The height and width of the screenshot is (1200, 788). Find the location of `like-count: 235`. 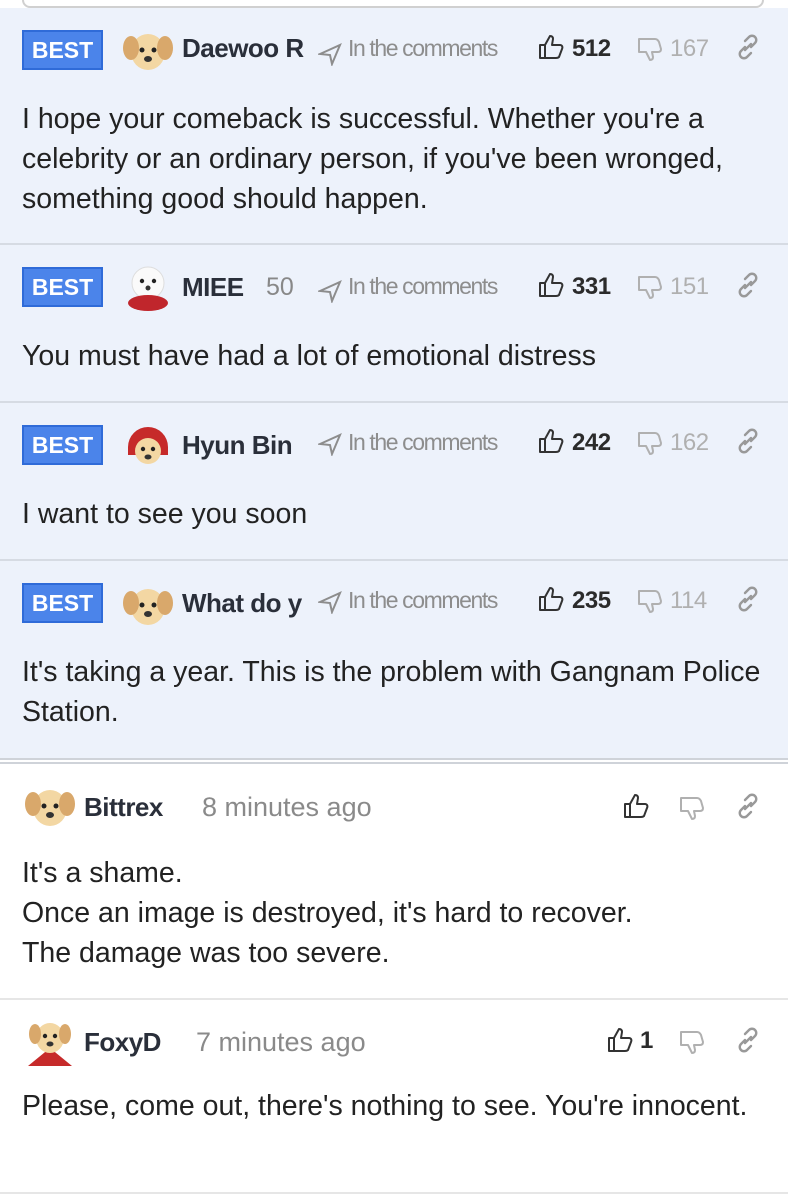

like-count: 235 is located at coordinates (591, 600).